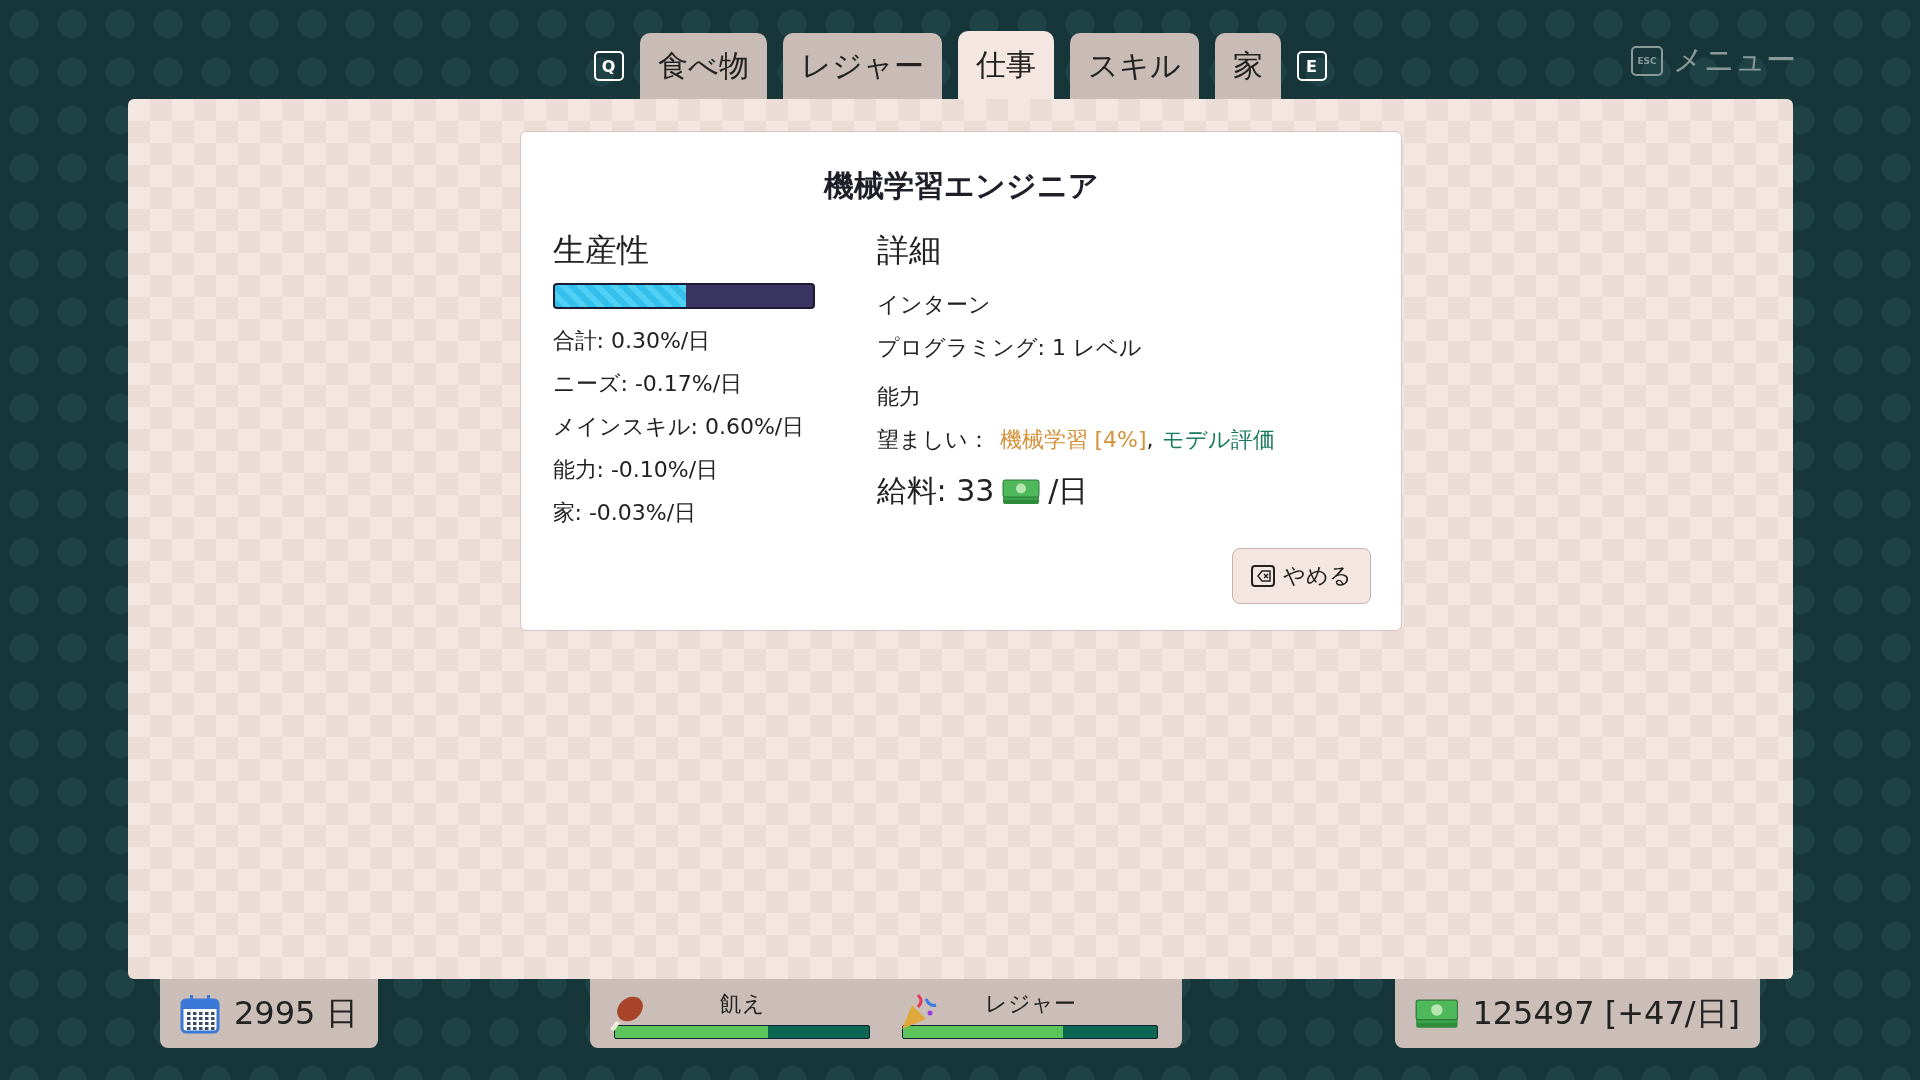 This screenshot has width=1920, height=1080. What do you see at coordinates (1247, 66) in the screenshot?
I see `tab: 家` at bounding box center [1247, 66].